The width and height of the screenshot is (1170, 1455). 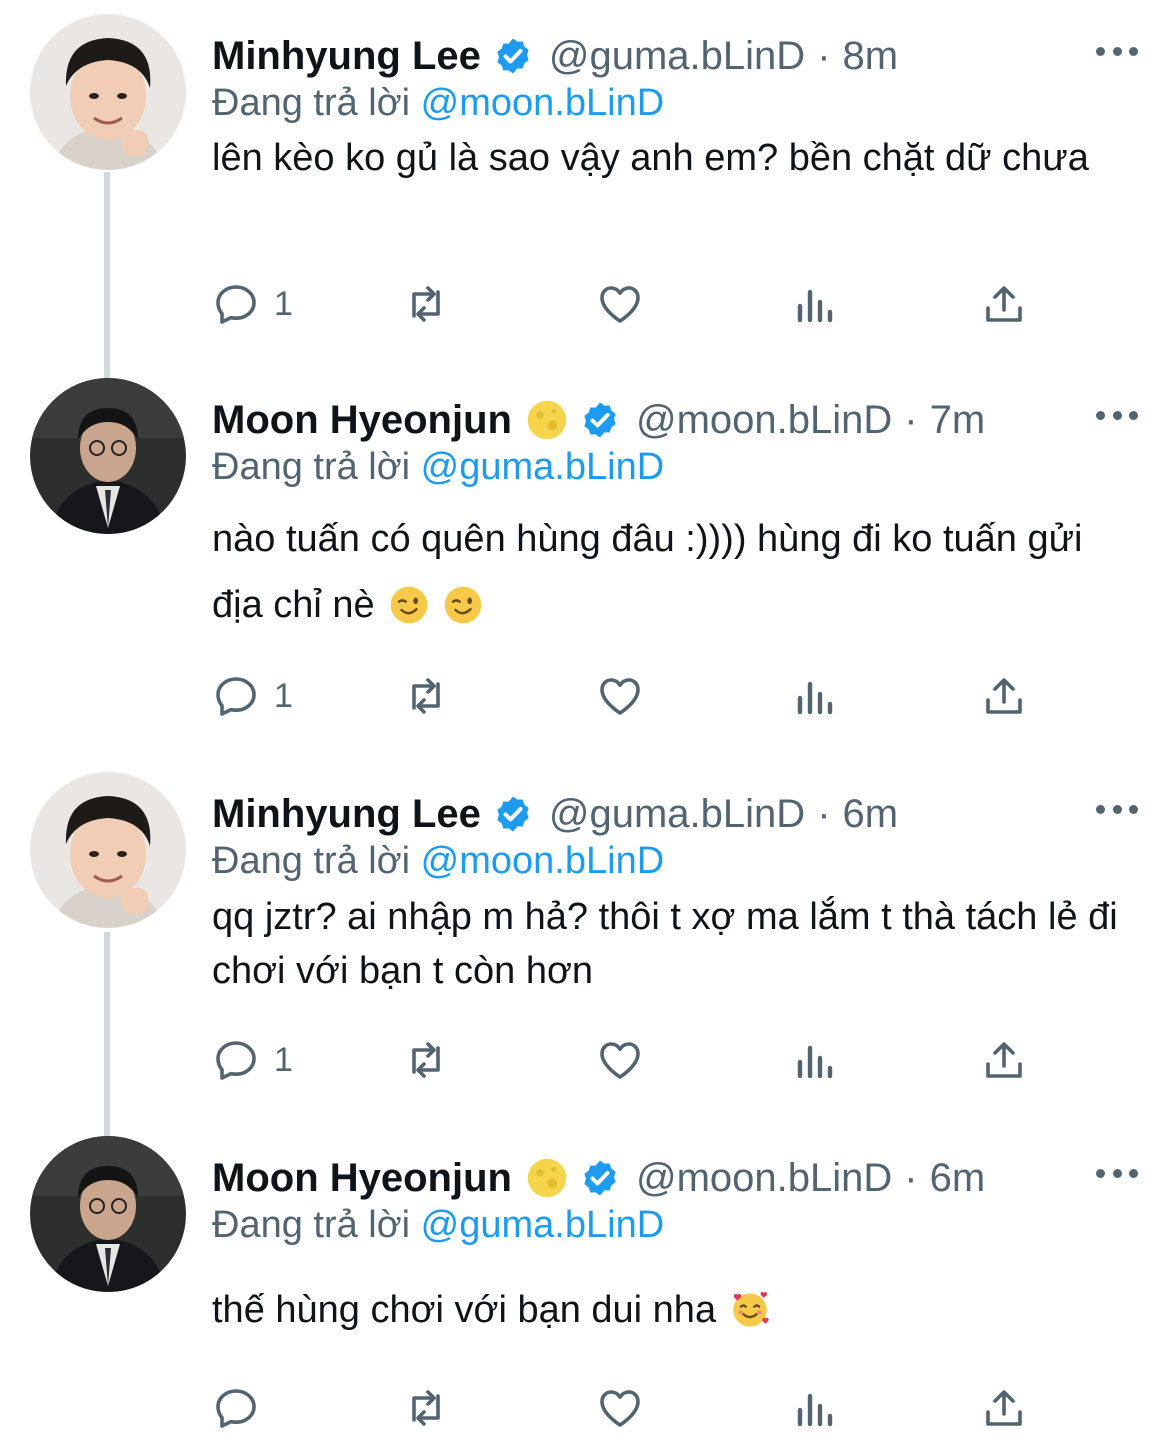 What do you see at coordinates (464, 1310) in the screenshot?
I see `tweet-text-content: thế hùng chơi với bạn dui nha` at bounding box center [464, 1310].